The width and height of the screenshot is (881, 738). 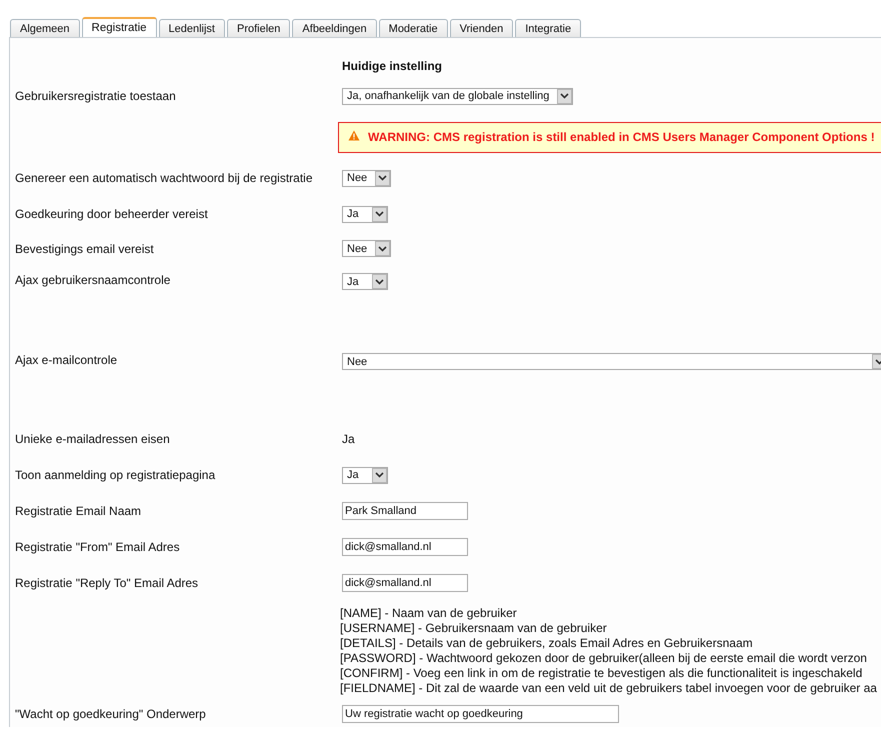 What do you see at coordinates (480, 714) in the screenshot?
I see `input-field: Uw registratie wacht op goedkeuring` at bounding box center [480, 714].